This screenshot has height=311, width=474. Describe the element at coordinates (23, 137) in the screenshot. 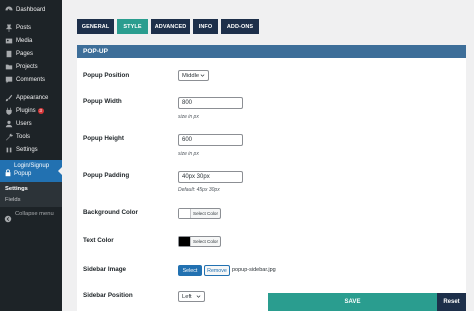

I see `sidebar-item-label: Tools` at that location.